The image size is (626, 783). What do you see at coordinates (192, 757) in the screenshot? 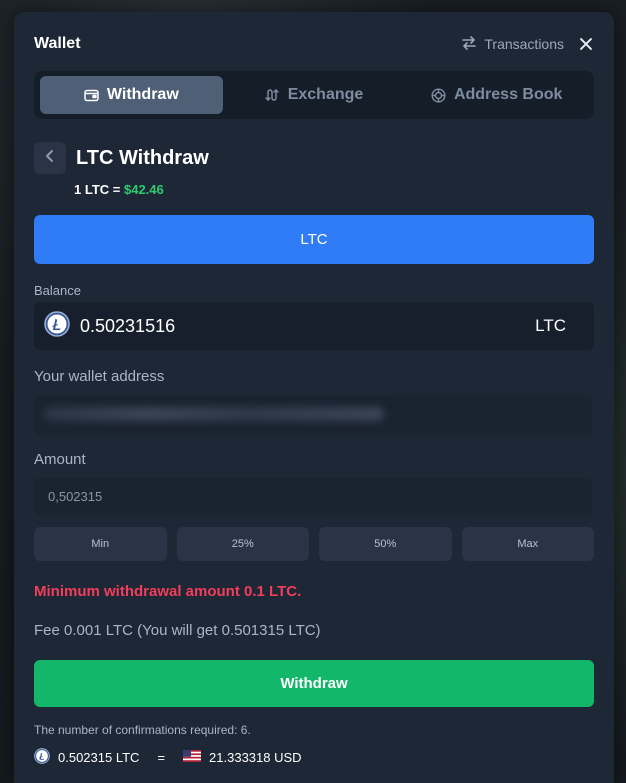
I see `us-flag-icon` at bounding box center [192, 757].